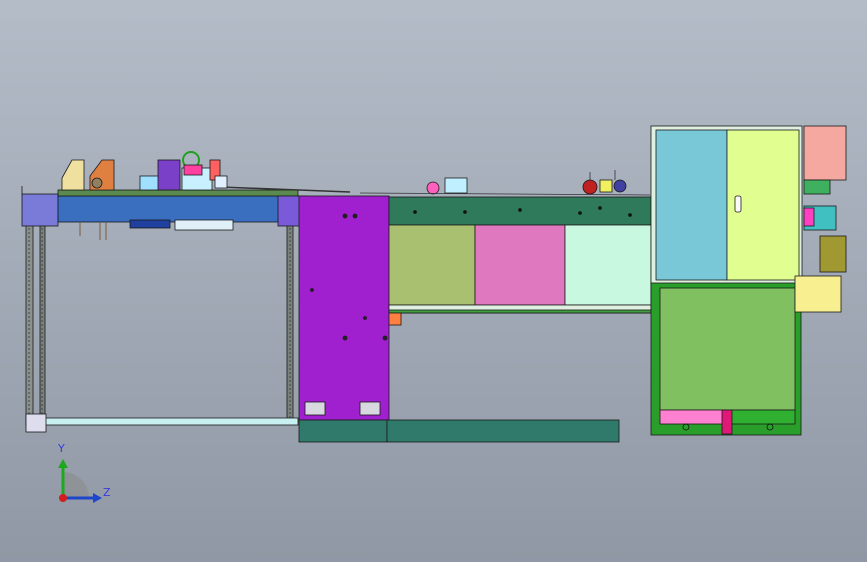 This screenshot has width=867, height=562. Describe the element at coordinates (620, 186) in the screenshot. I see `drive-wheel-blue` at that location.